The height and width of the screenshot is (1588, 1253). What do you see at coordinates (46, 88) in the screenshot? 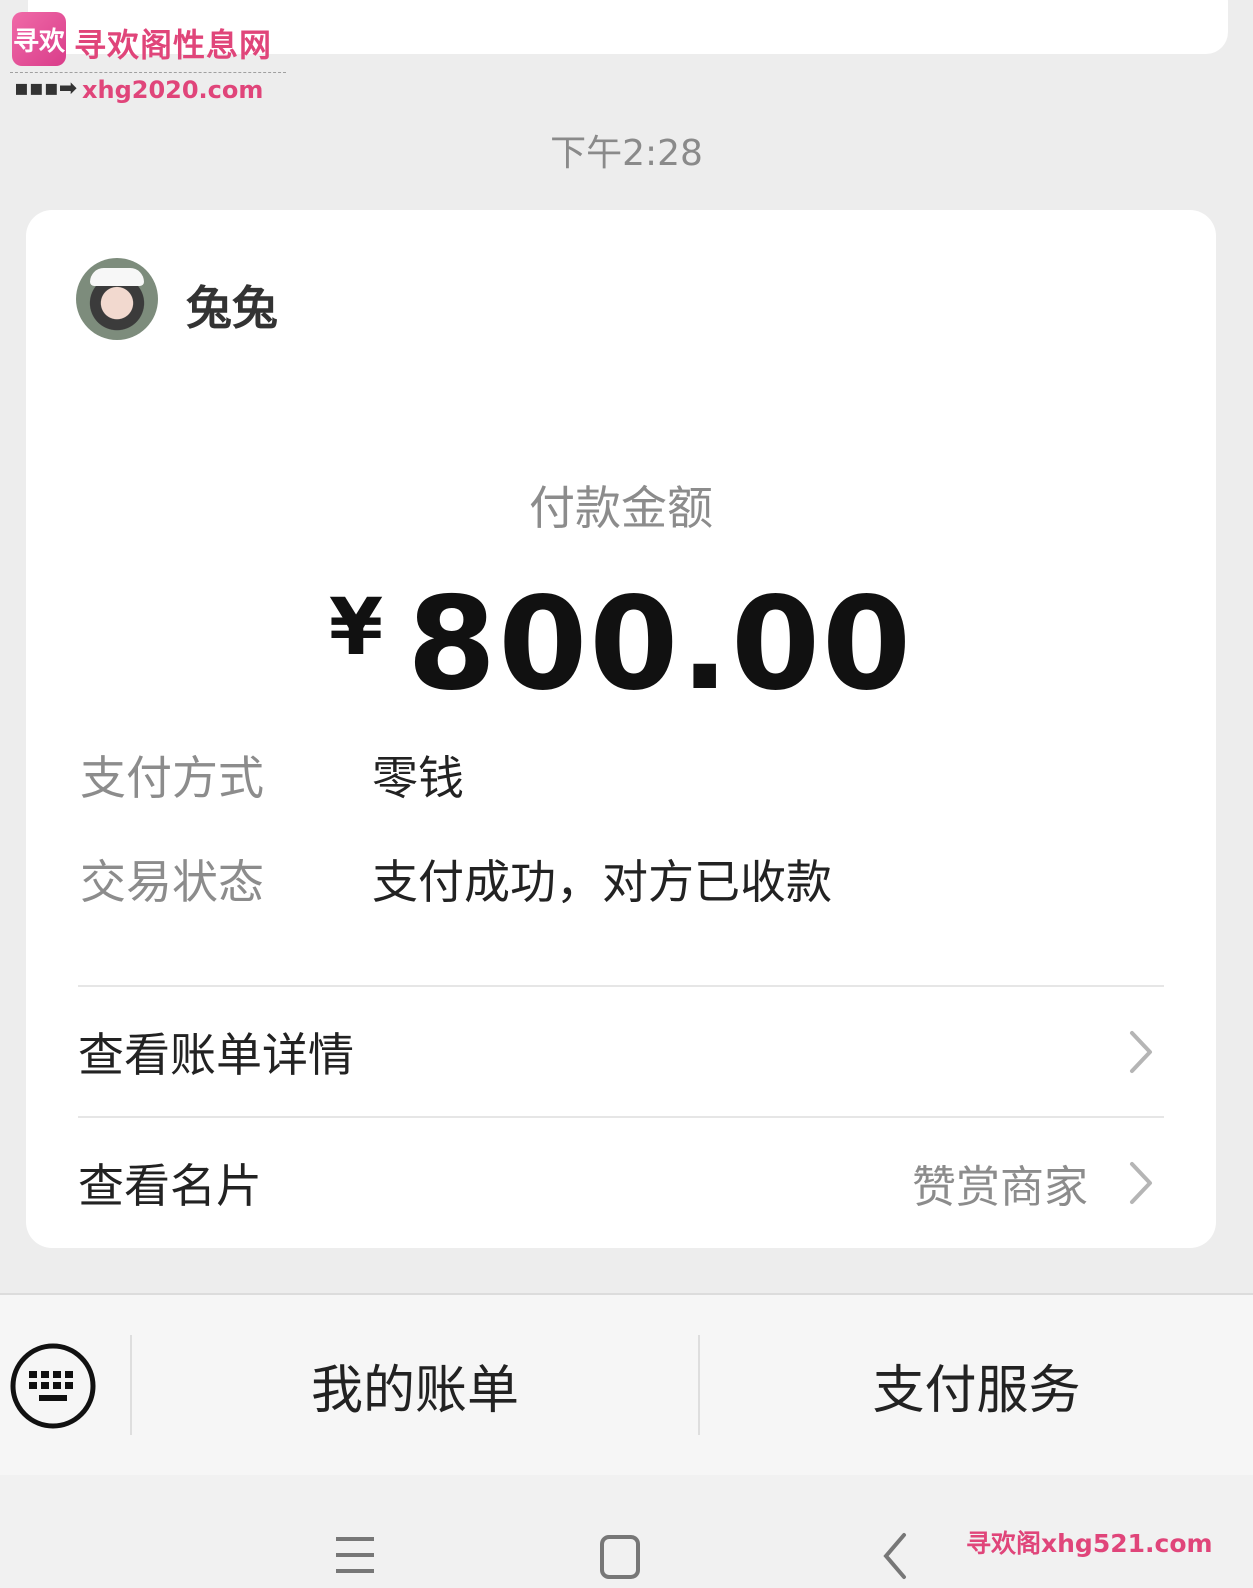
I see `arrow-right-icon: ▪▪▪➡` at bounding box center [46, 88].